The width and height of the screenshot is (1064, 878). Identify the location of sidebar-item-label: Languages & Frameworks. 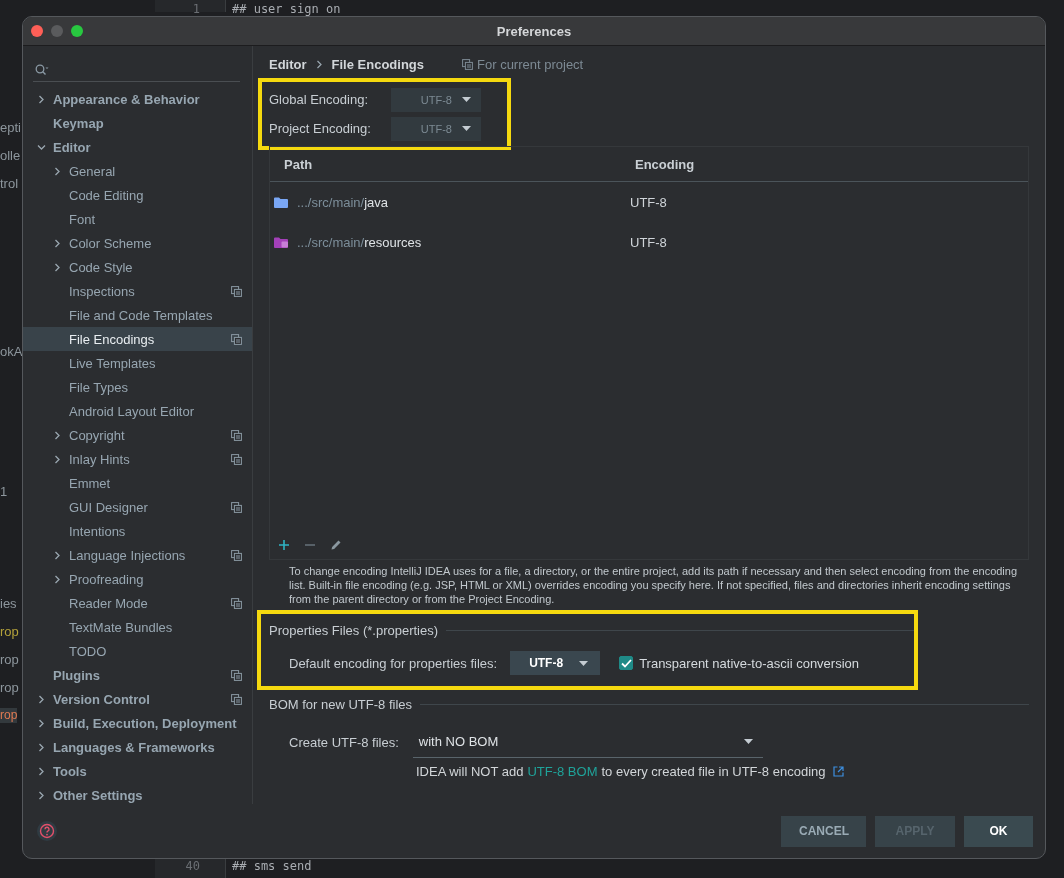
(134, 747).